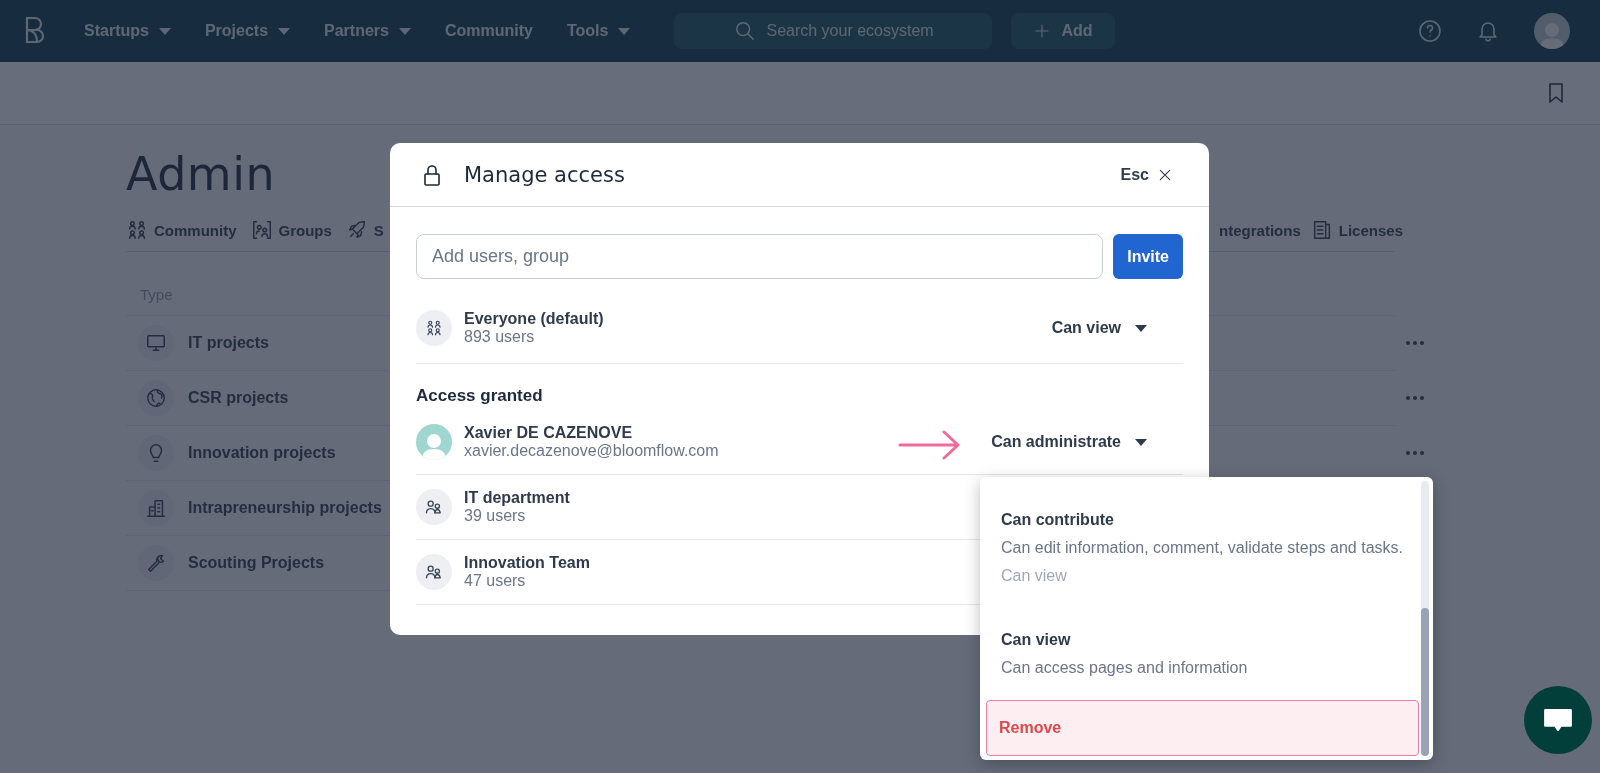  Describe the element at coordinates (156, 563) in the screenshot. I see `wrench-icon` at that location.